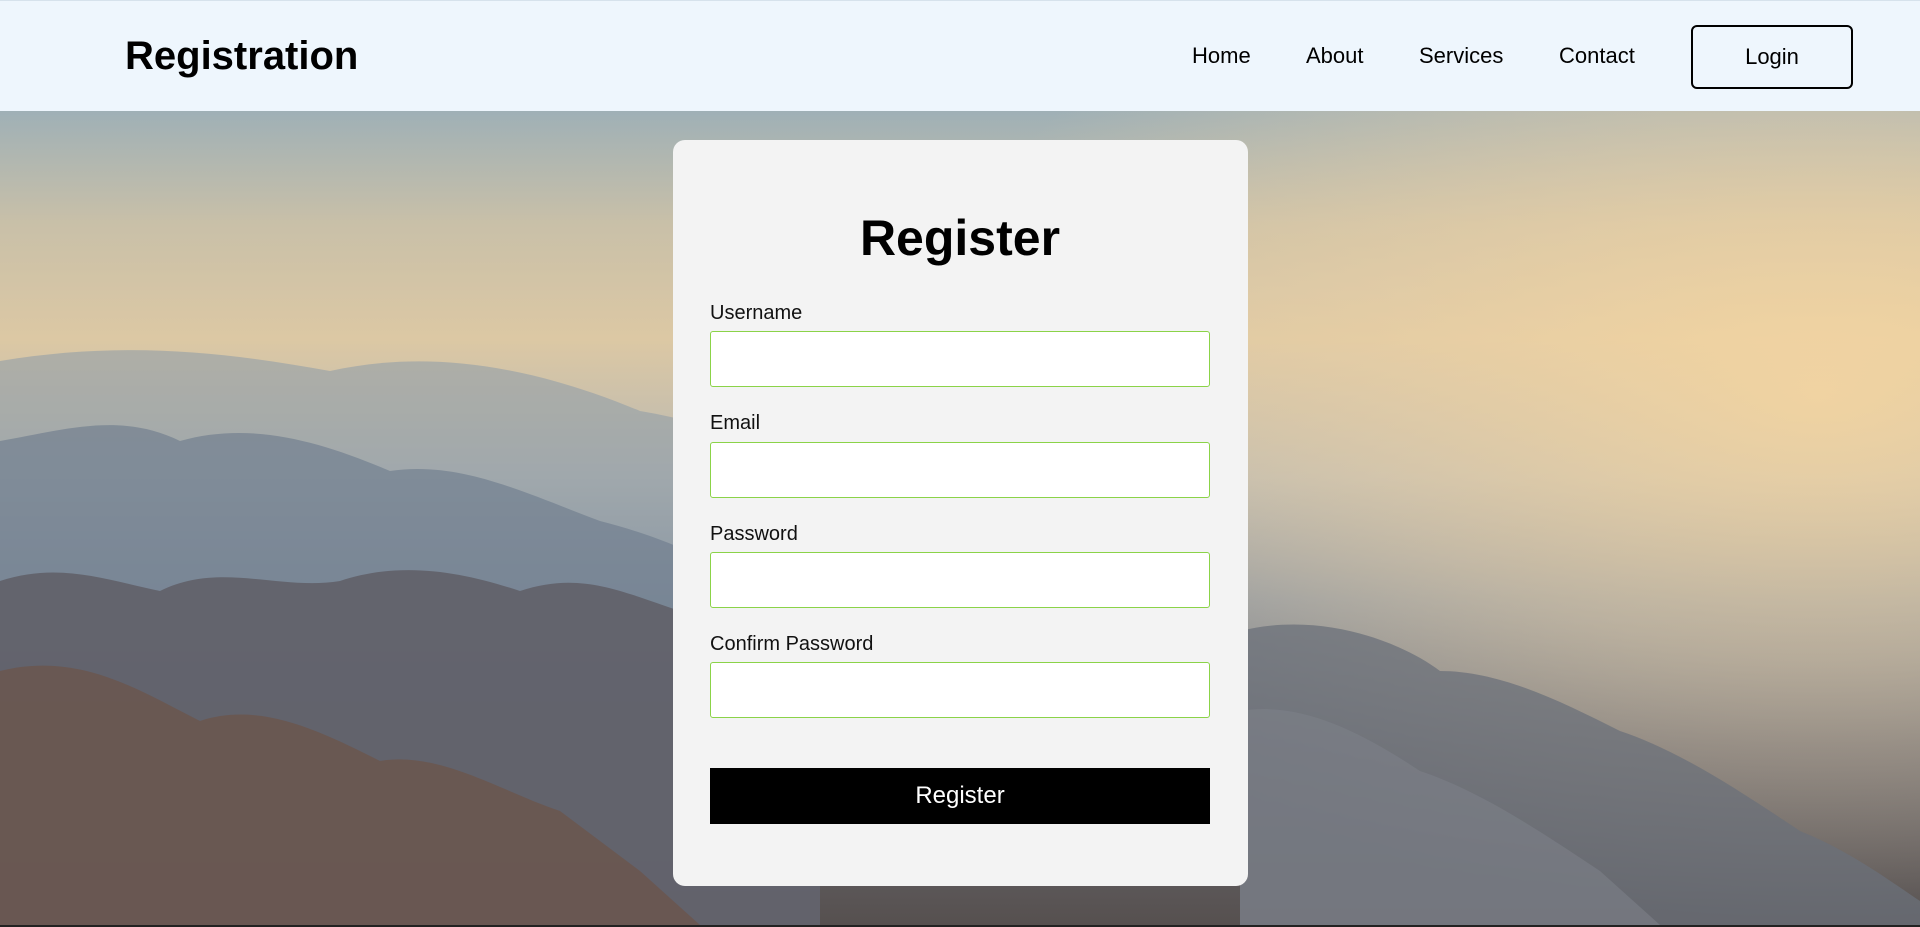 This screenshot has width=1920, height=927. What do you see at coordinates (960, 690) in the screenshot?
I see `confirm-password-input` at bounding box center [960, 690].